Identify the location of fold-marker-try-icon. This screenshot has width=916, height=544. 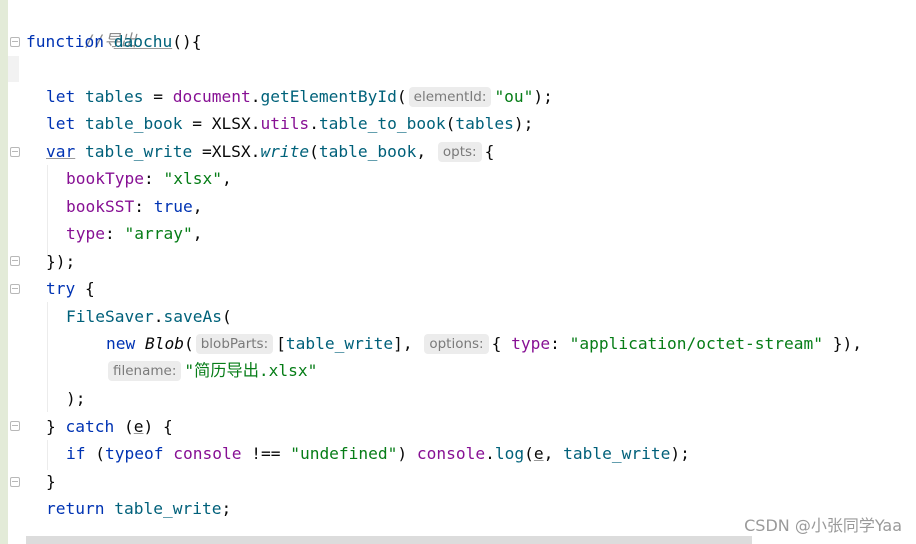
(15, 289).